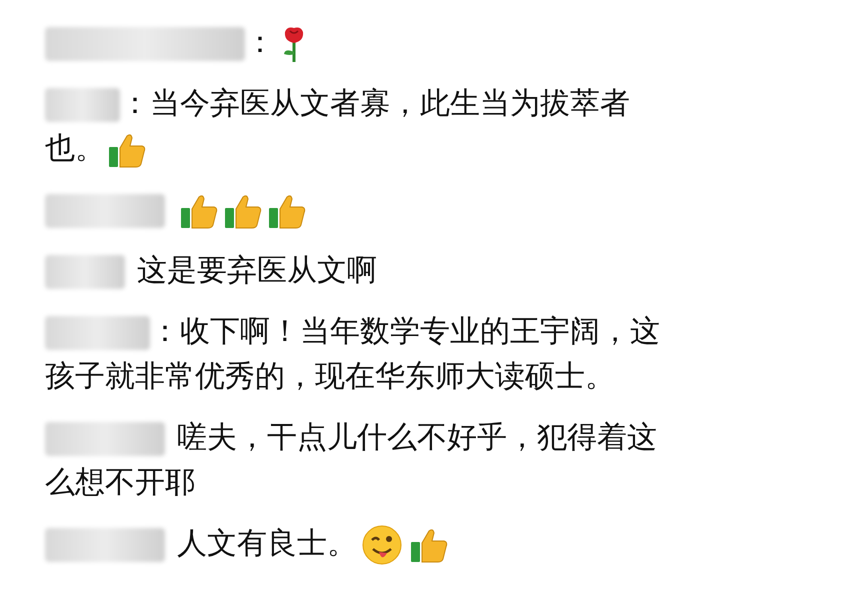  What do you see at coordinates (417, 437) in the screenshot?
I see `comment-text: 嗟夫，干点儿什么不好乎，犯得着这` at bounding box center [417, 437].